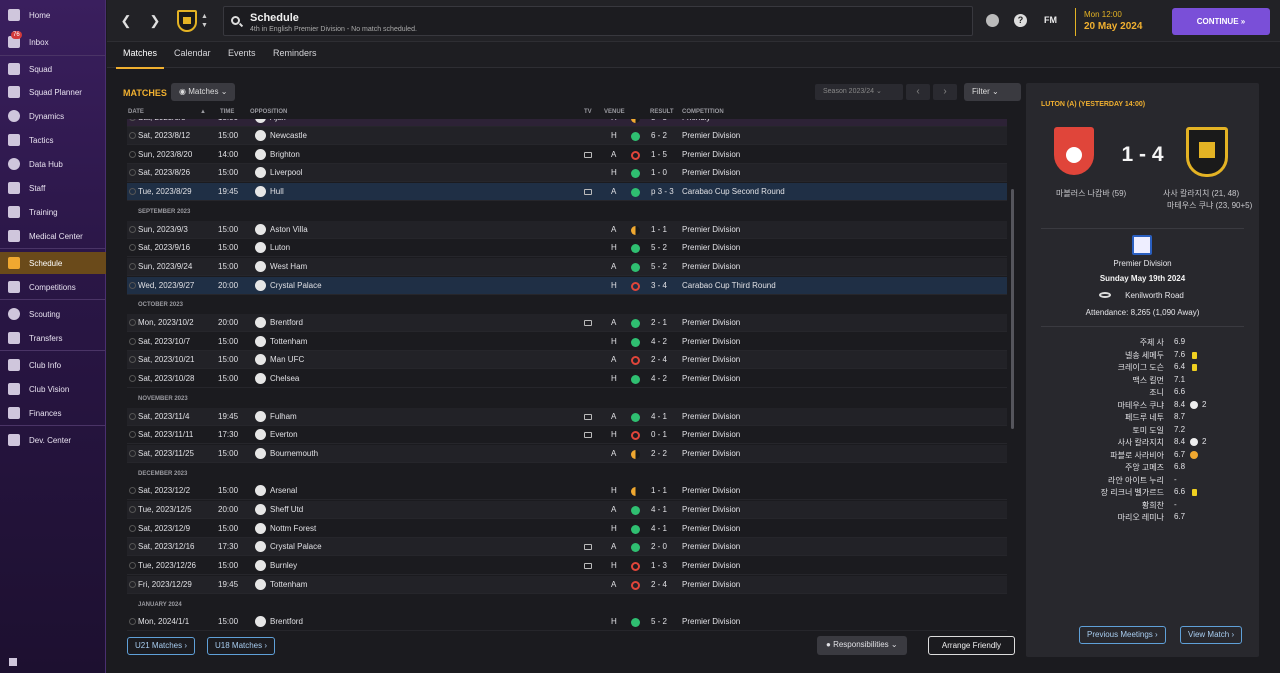  Describe the element at coordinates (567, 123) in the screenshot. I see `table-row: Sat, 2023/8/5 15:00 Ajax H 3 - 3 Friendly` at that location.